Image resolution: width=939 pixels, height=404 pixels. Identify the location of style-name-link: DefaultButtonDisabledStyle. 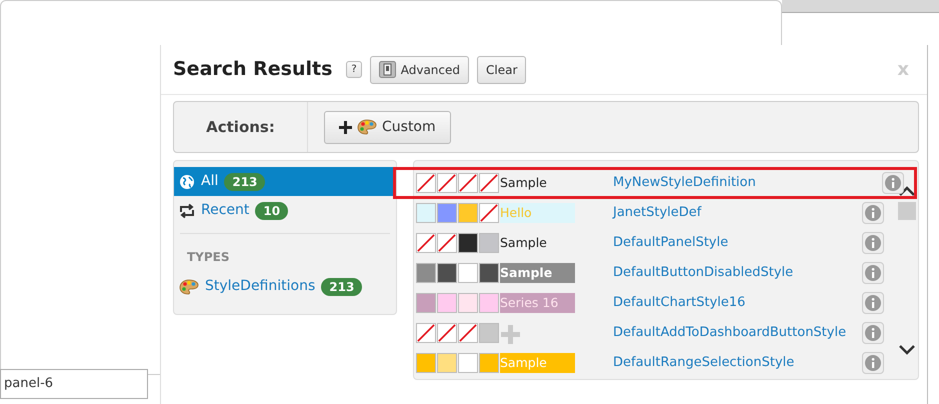
(737, 273).